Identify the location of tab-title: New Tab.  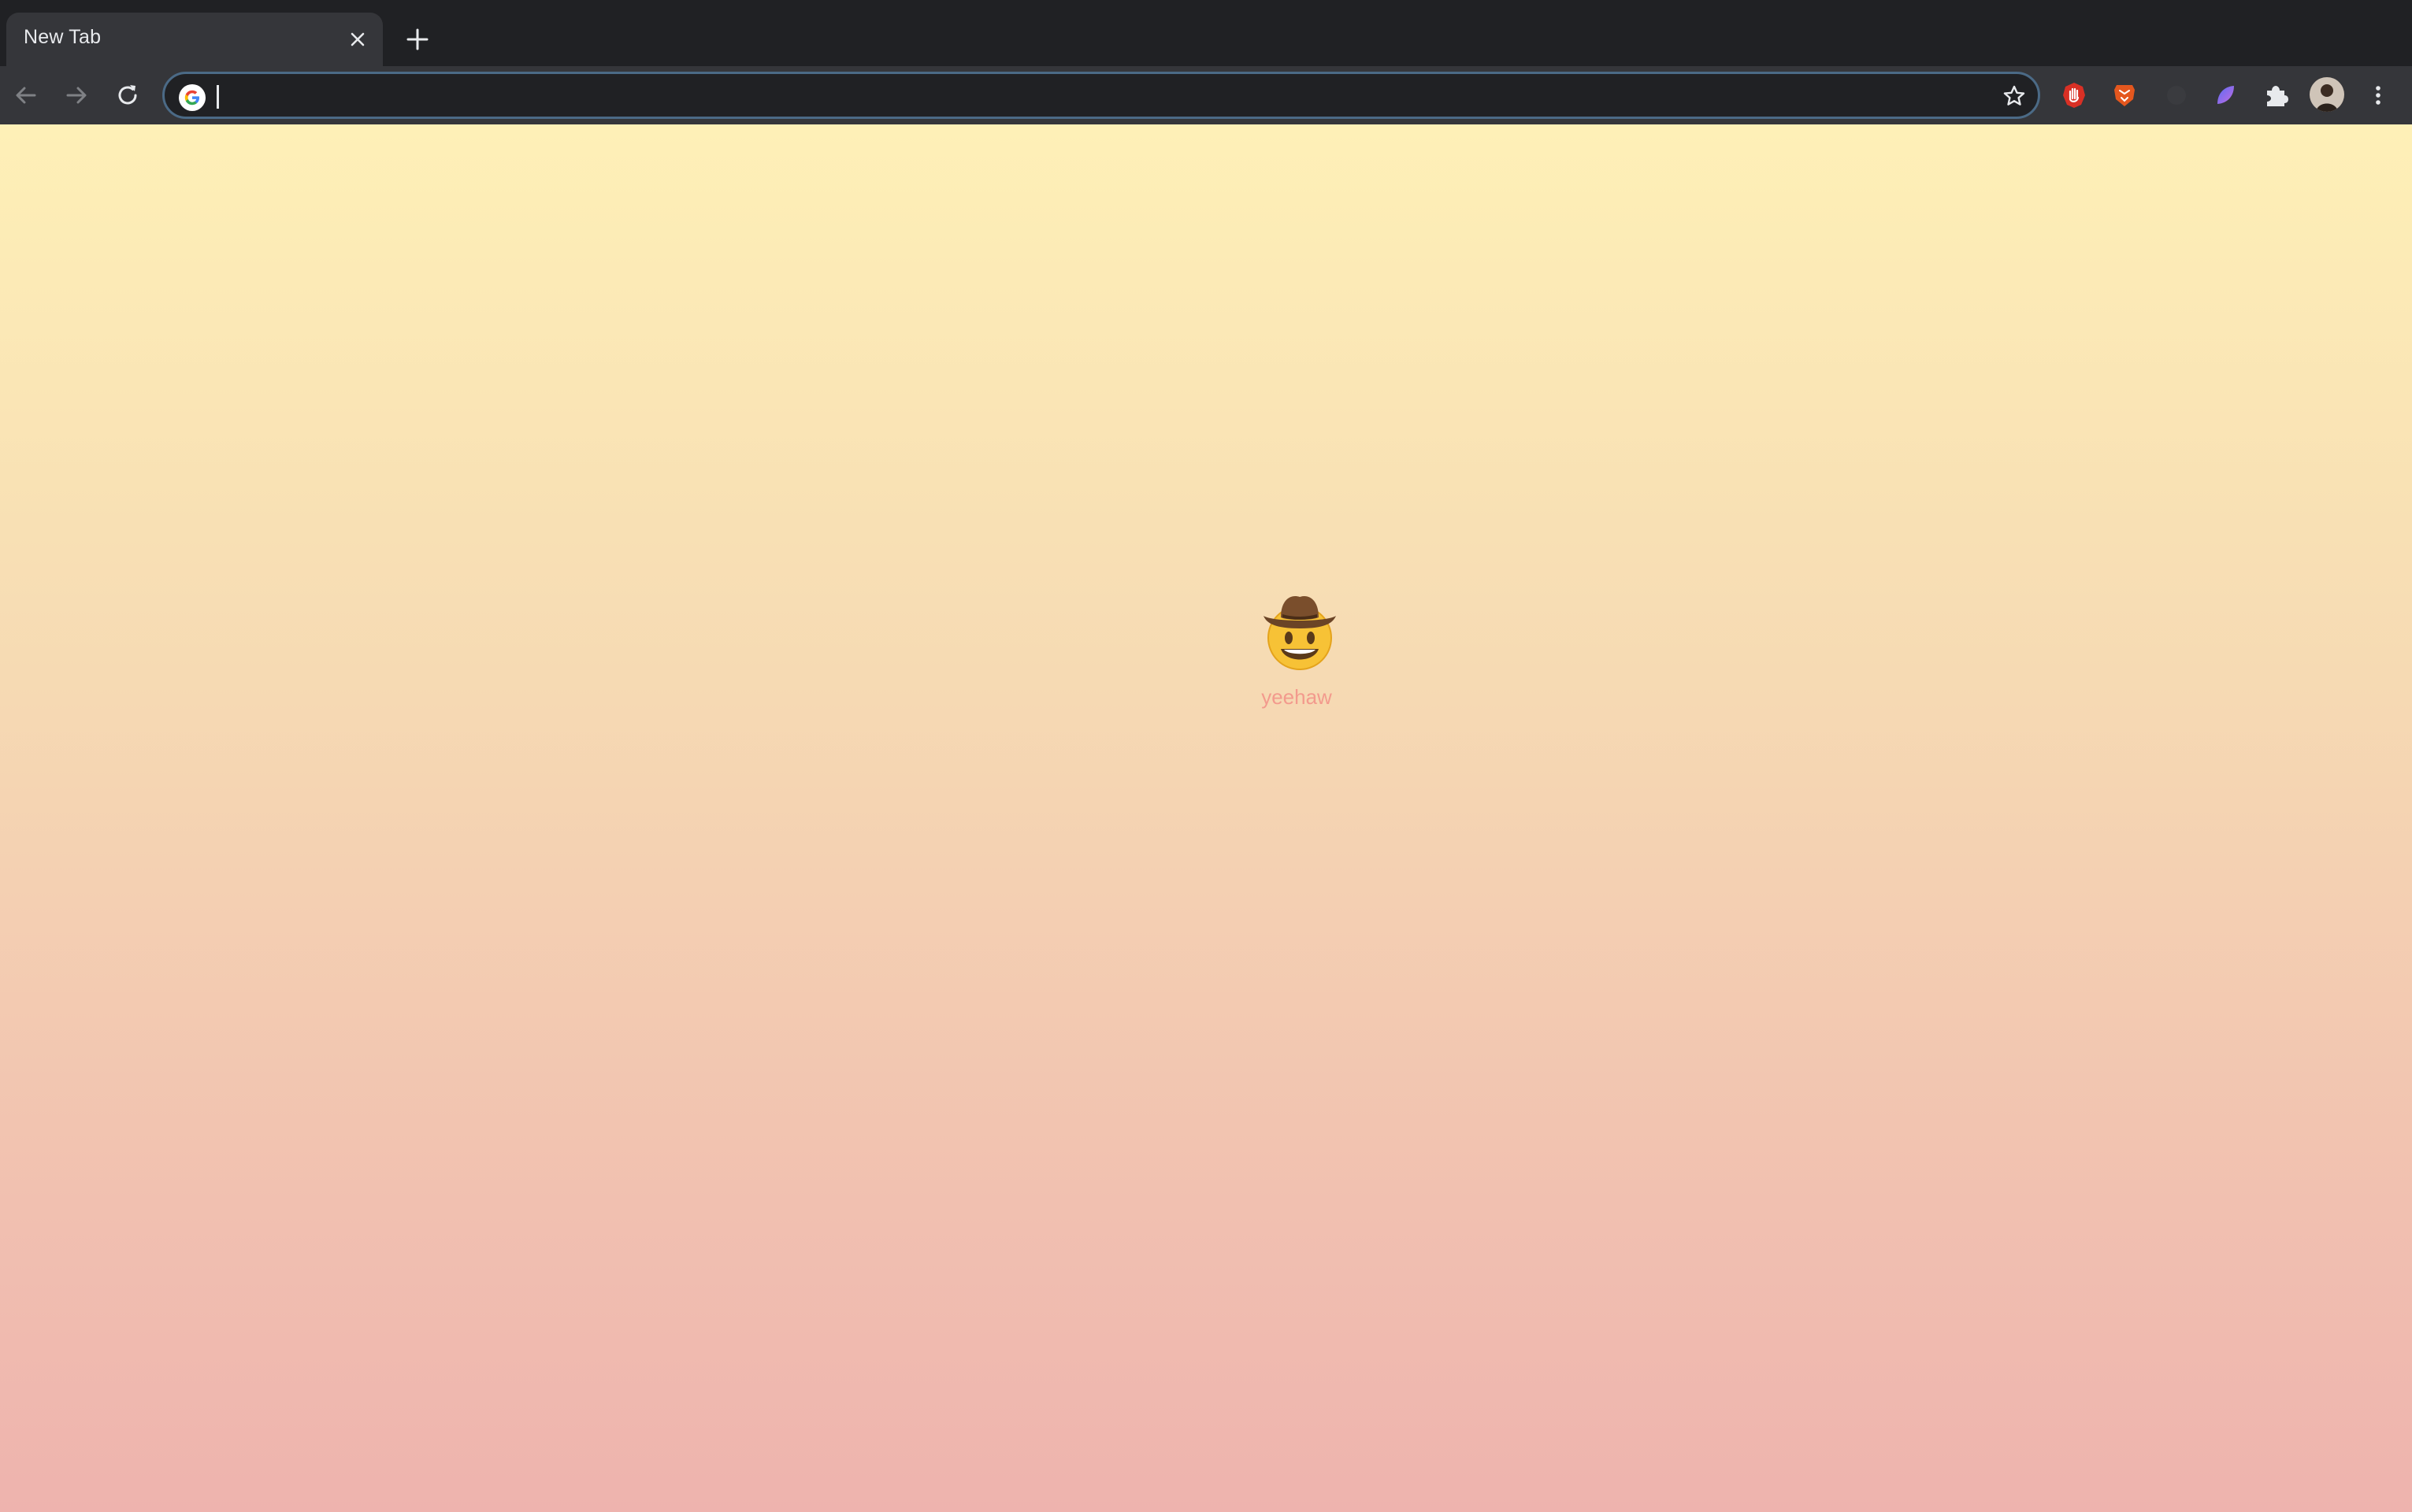
(63, 37).